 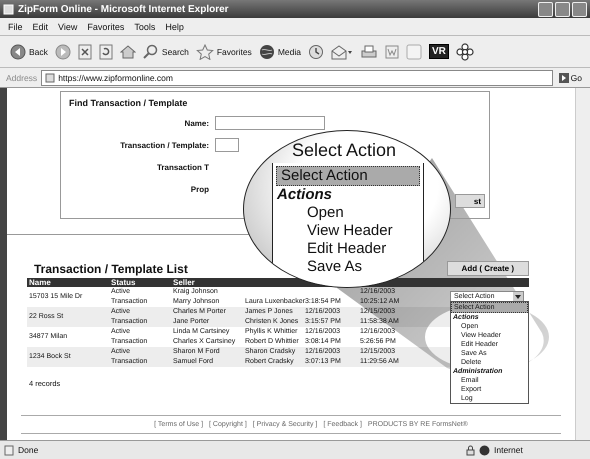 What do you see at coordinates (128, 103) in the screenshot?
I see `panel-title: Find Transaction / Template` at bounding box center [128, 103].